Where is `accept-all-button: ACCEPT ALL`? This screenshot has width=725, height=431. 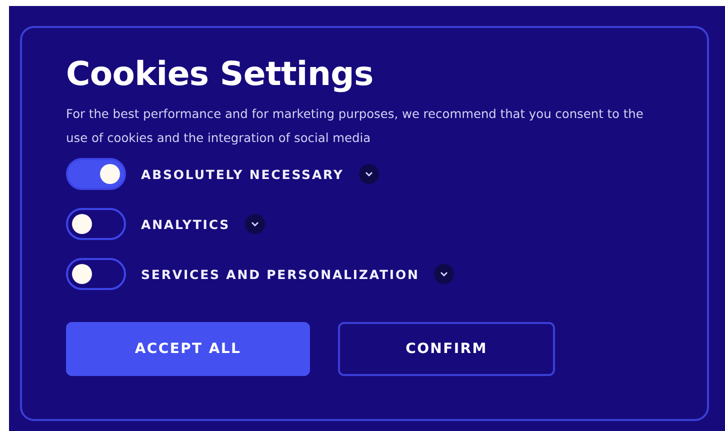
accept-all-button: ACCEPT ALL is located at coordinates (188, 349).